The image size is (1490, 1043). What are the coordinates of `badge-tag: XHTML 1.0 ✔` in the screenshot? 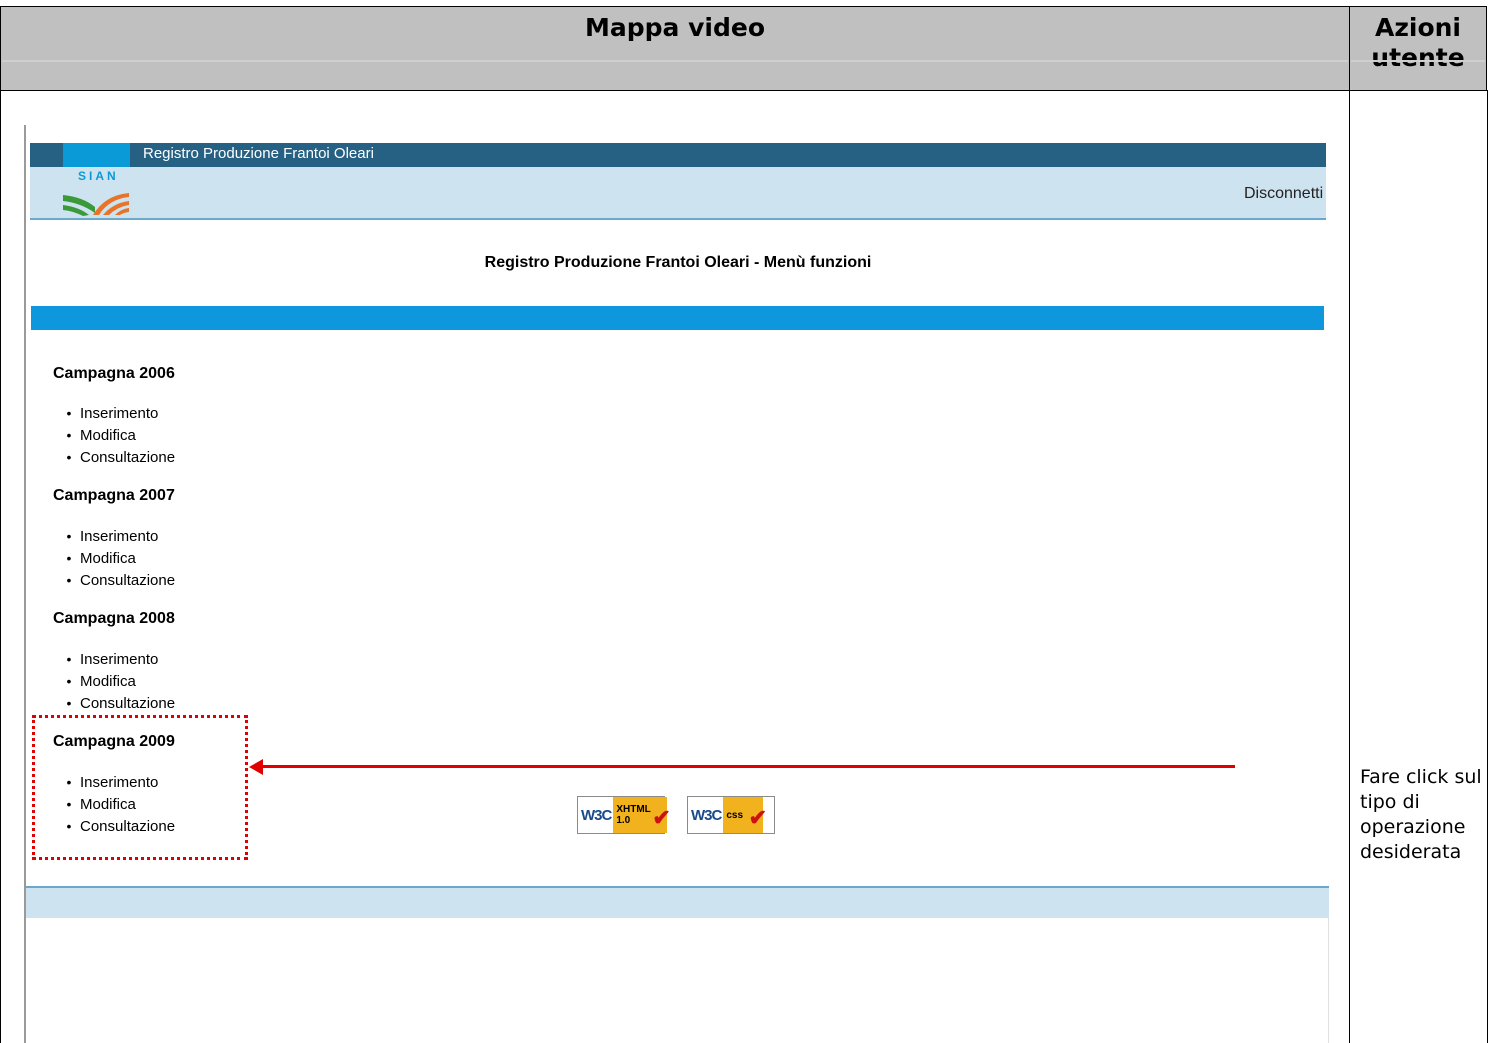 It's located at (642, 815).